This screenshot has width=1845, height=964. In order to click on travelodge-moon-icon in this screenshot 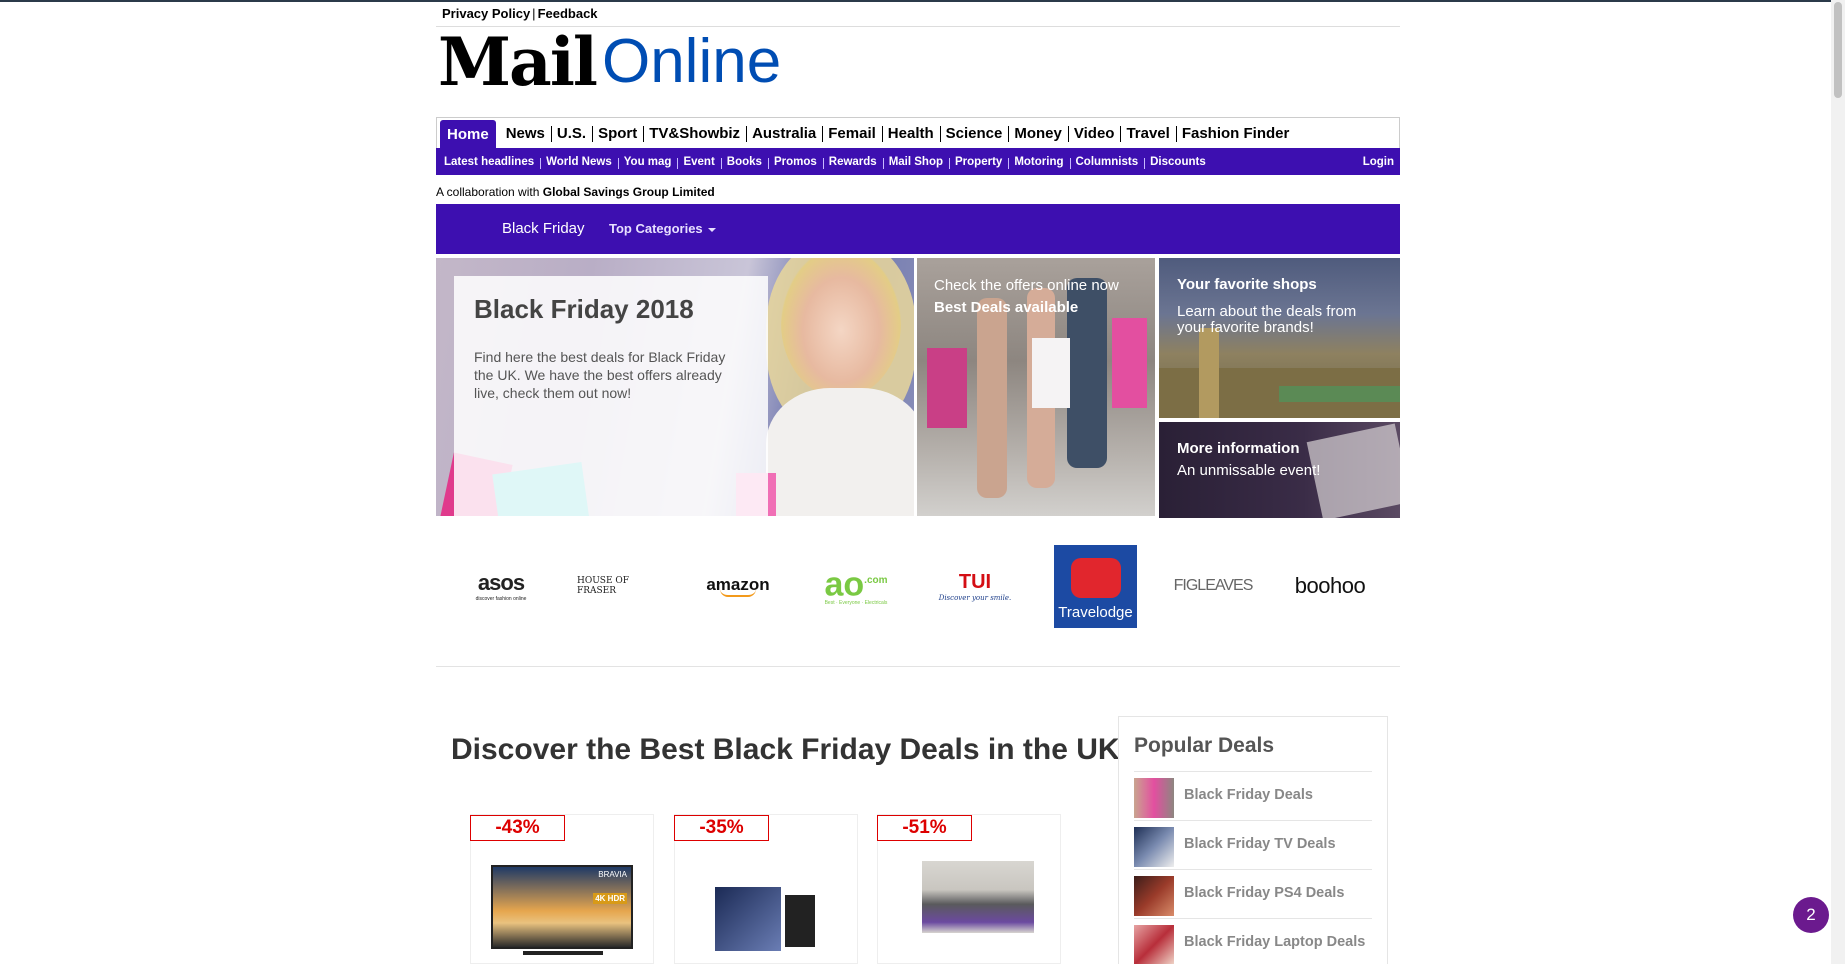, I will do `click(1095, 578)`.